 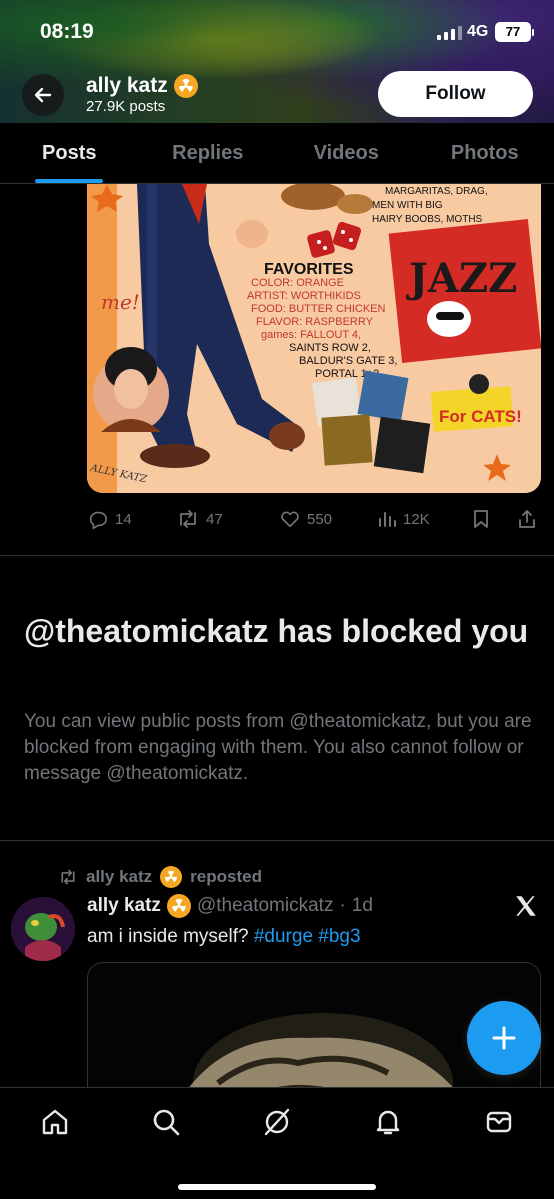 I want to click on art-text-me: me!, so click(x=120, y=302).